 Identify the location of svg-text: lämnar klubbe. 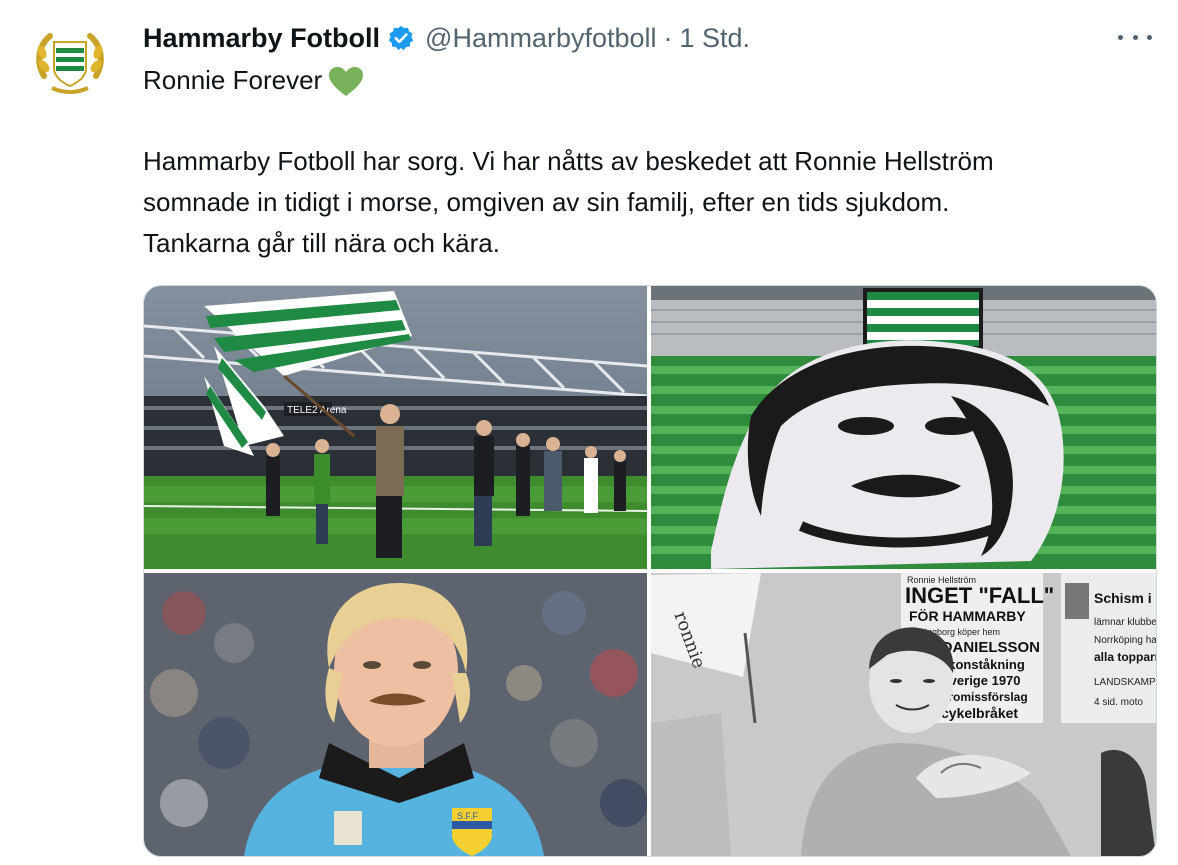
(1125, 622).